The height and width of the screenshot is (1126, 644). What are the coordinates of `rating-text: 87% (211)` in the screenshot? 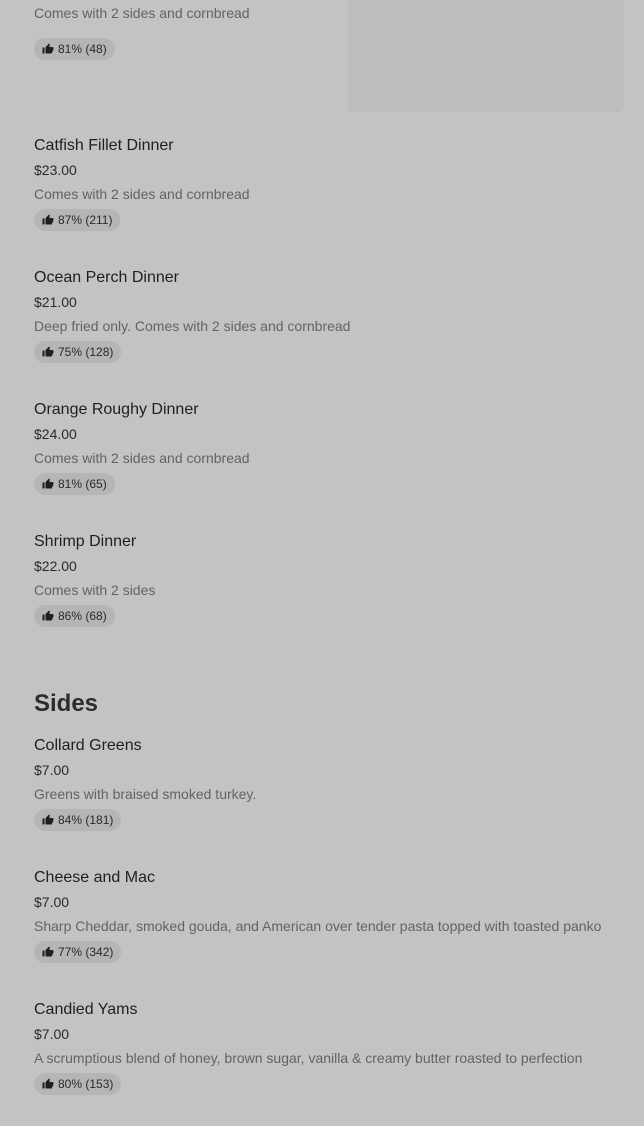 It's located at (85, 220).